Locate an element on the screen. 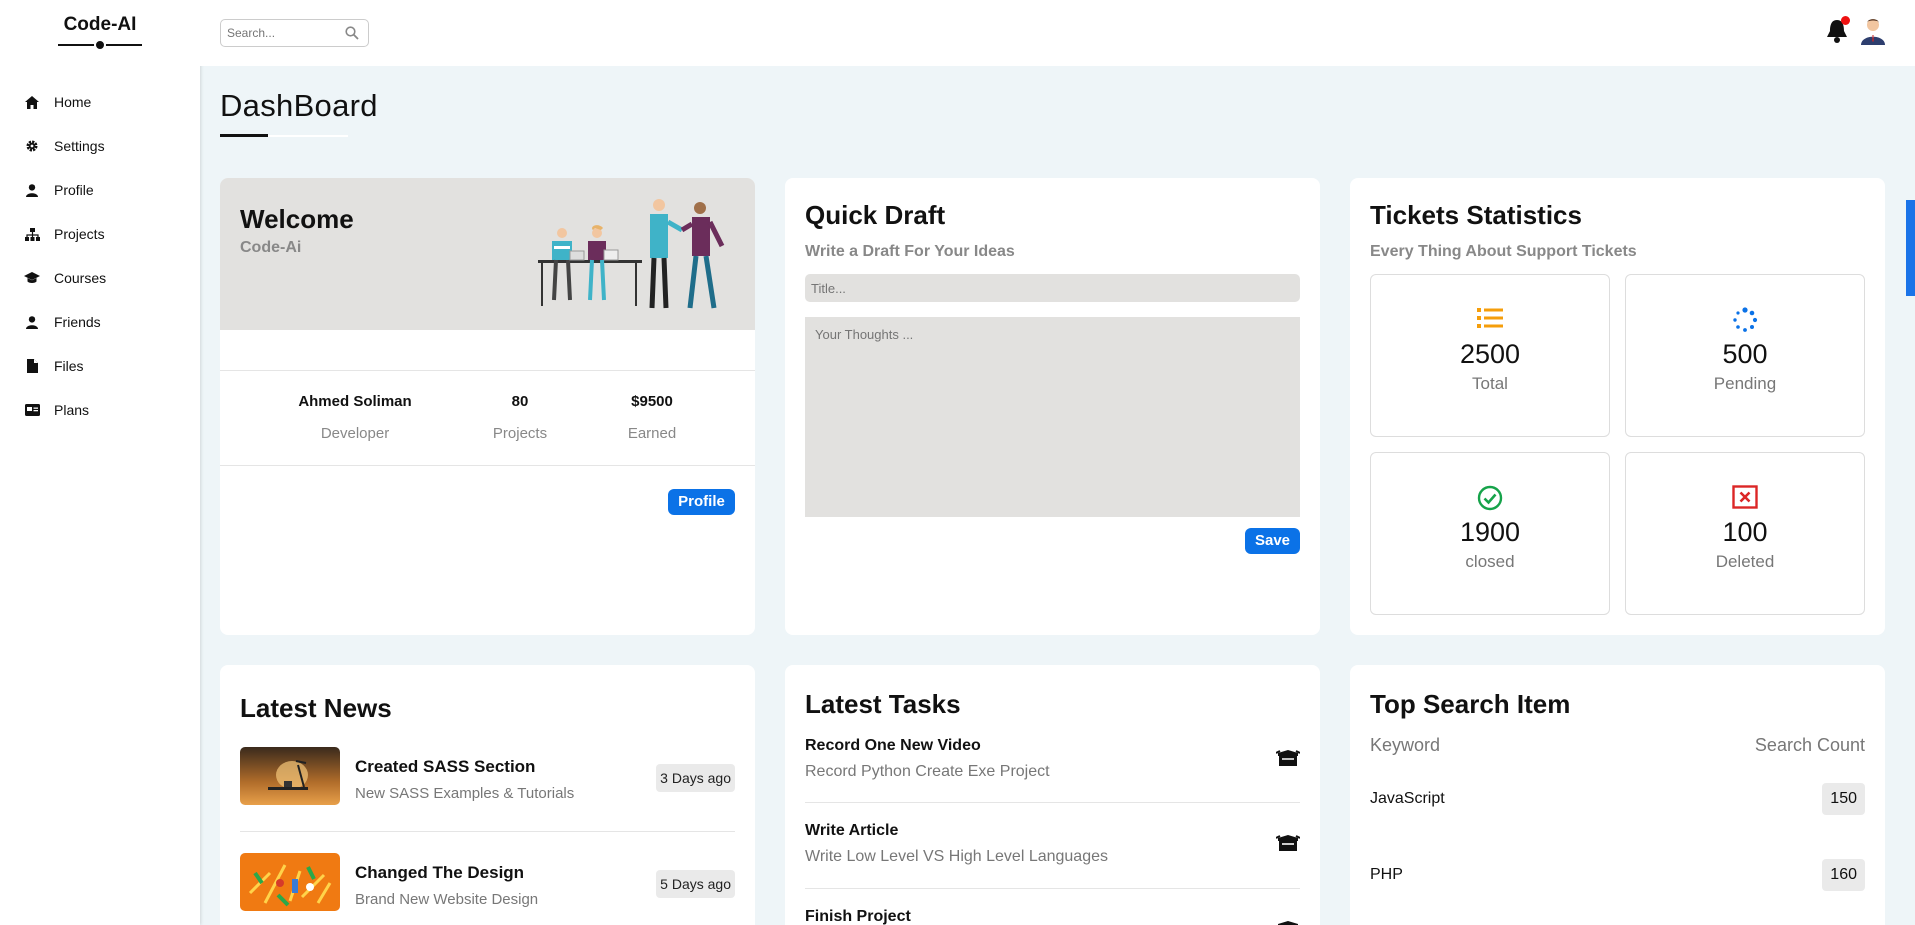  scrollbar is located at coordinates (1910, 248).